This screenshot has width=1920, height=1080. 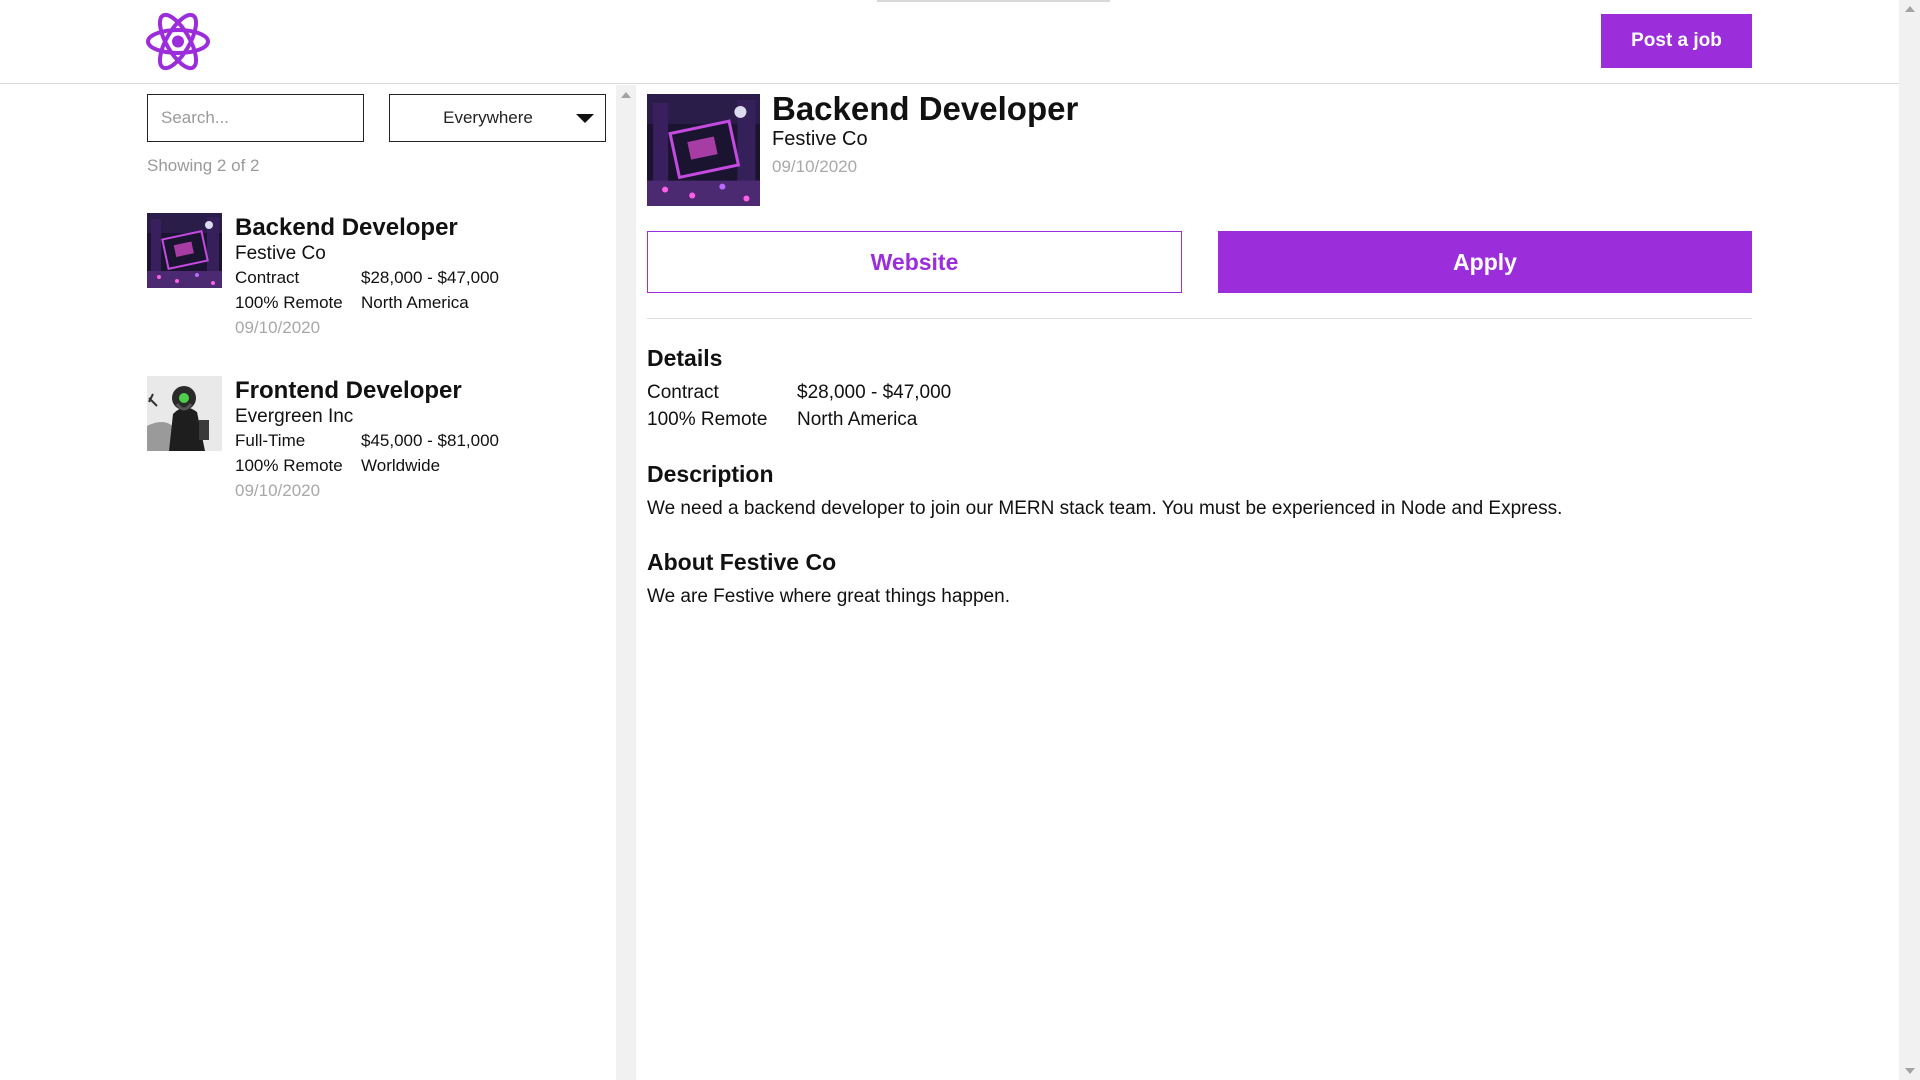 I want to click on job-salary: $45,000 - $81,000, so click(x=430, y=440).